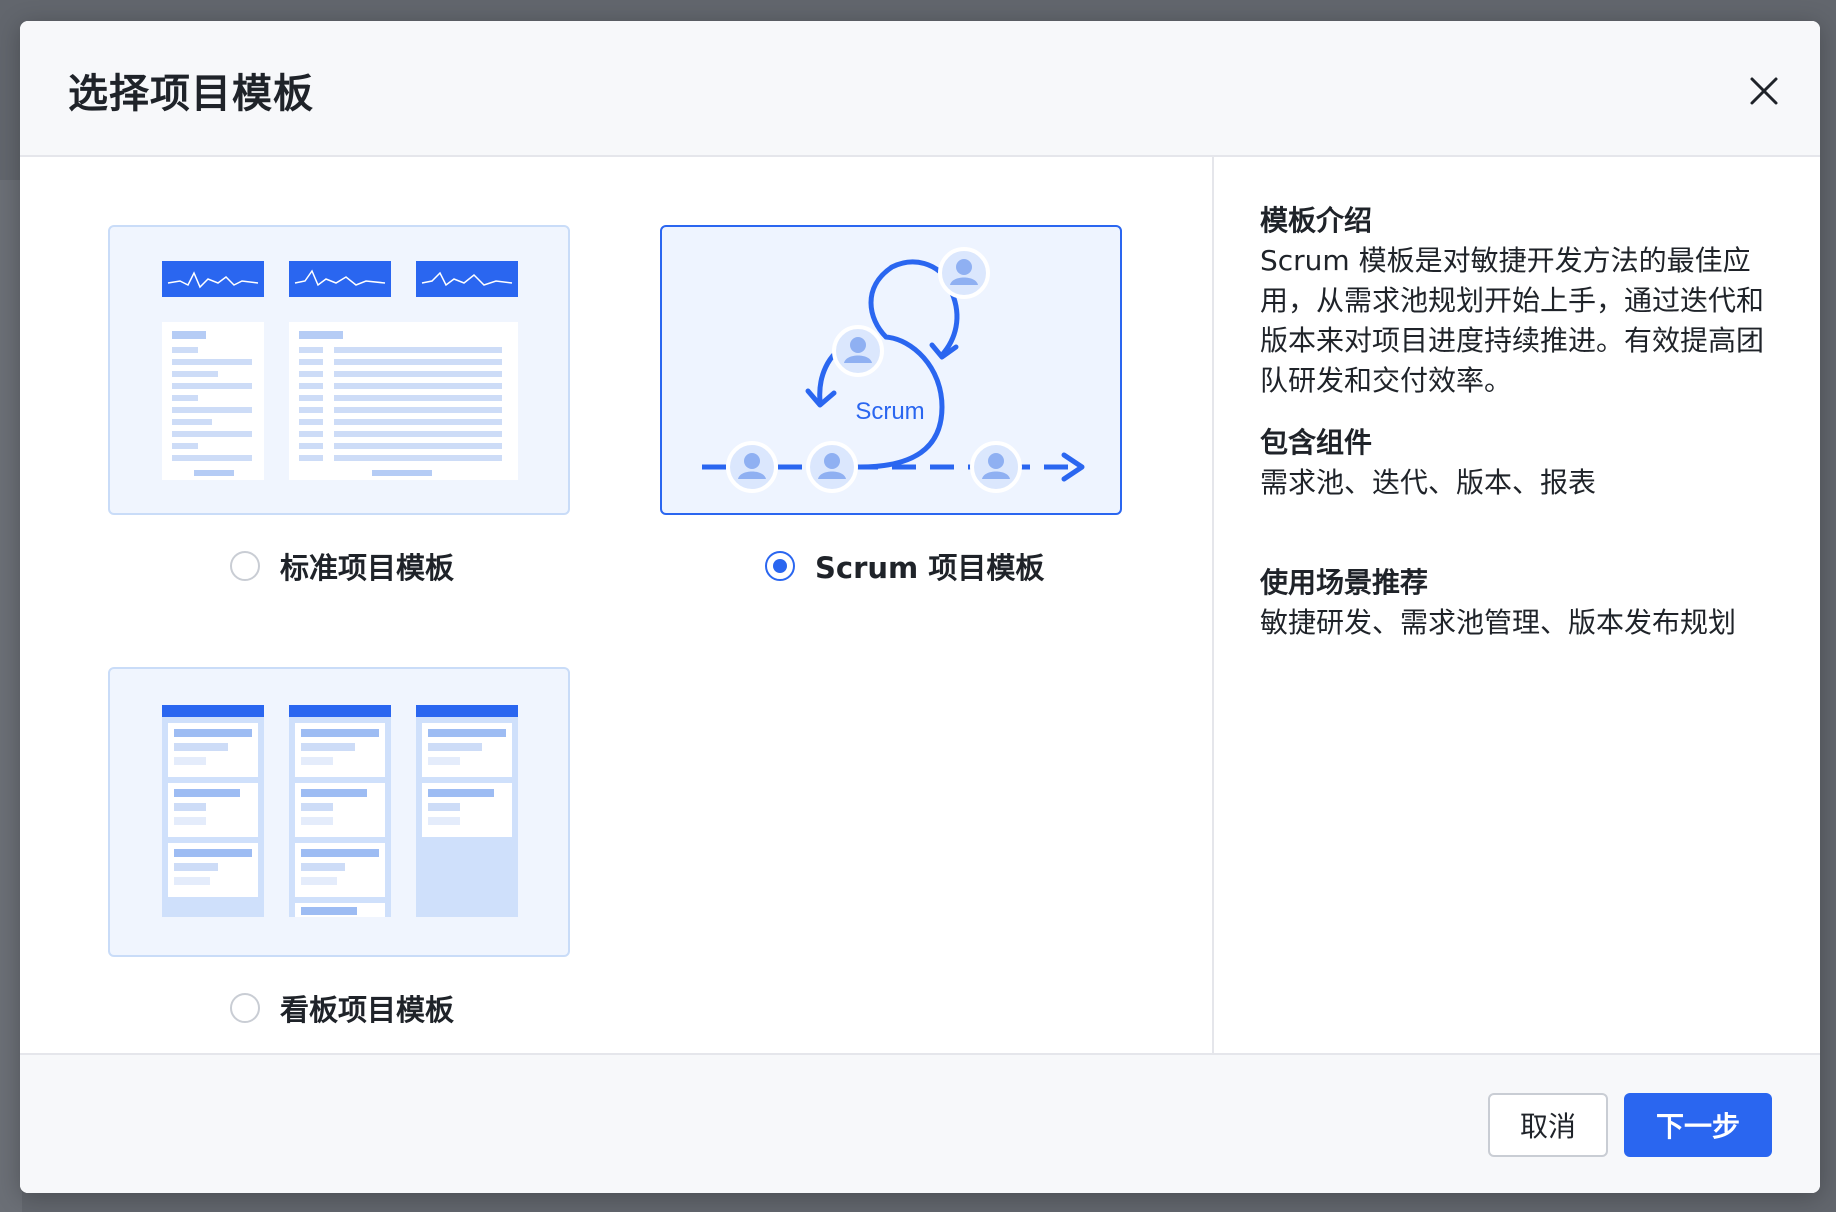 This screenshot has width=1836, height=1212. I want to click on kanban-template-label: 看板项目模板, so click(367, 1010).